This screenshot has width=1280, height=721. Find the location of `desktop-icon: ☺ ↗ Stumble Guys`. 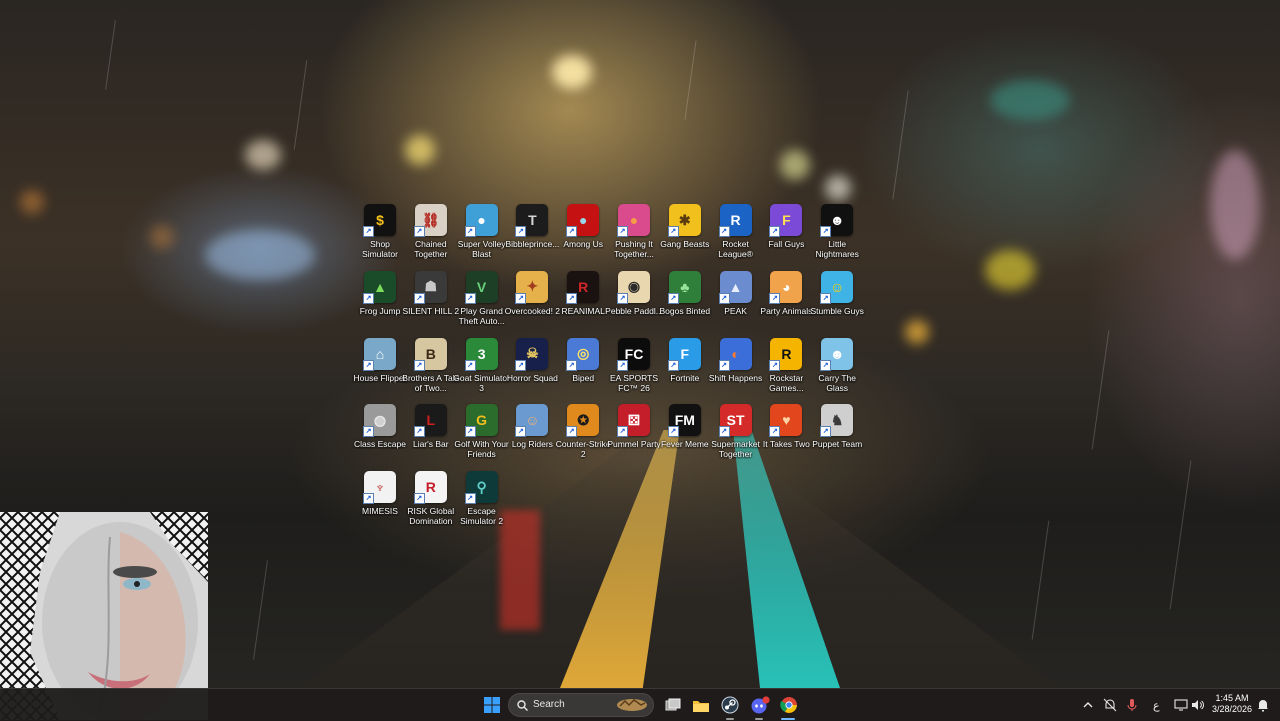

desktop-icon: ☺ ↗ Stumble Guys is located at coordinates (837, 302).